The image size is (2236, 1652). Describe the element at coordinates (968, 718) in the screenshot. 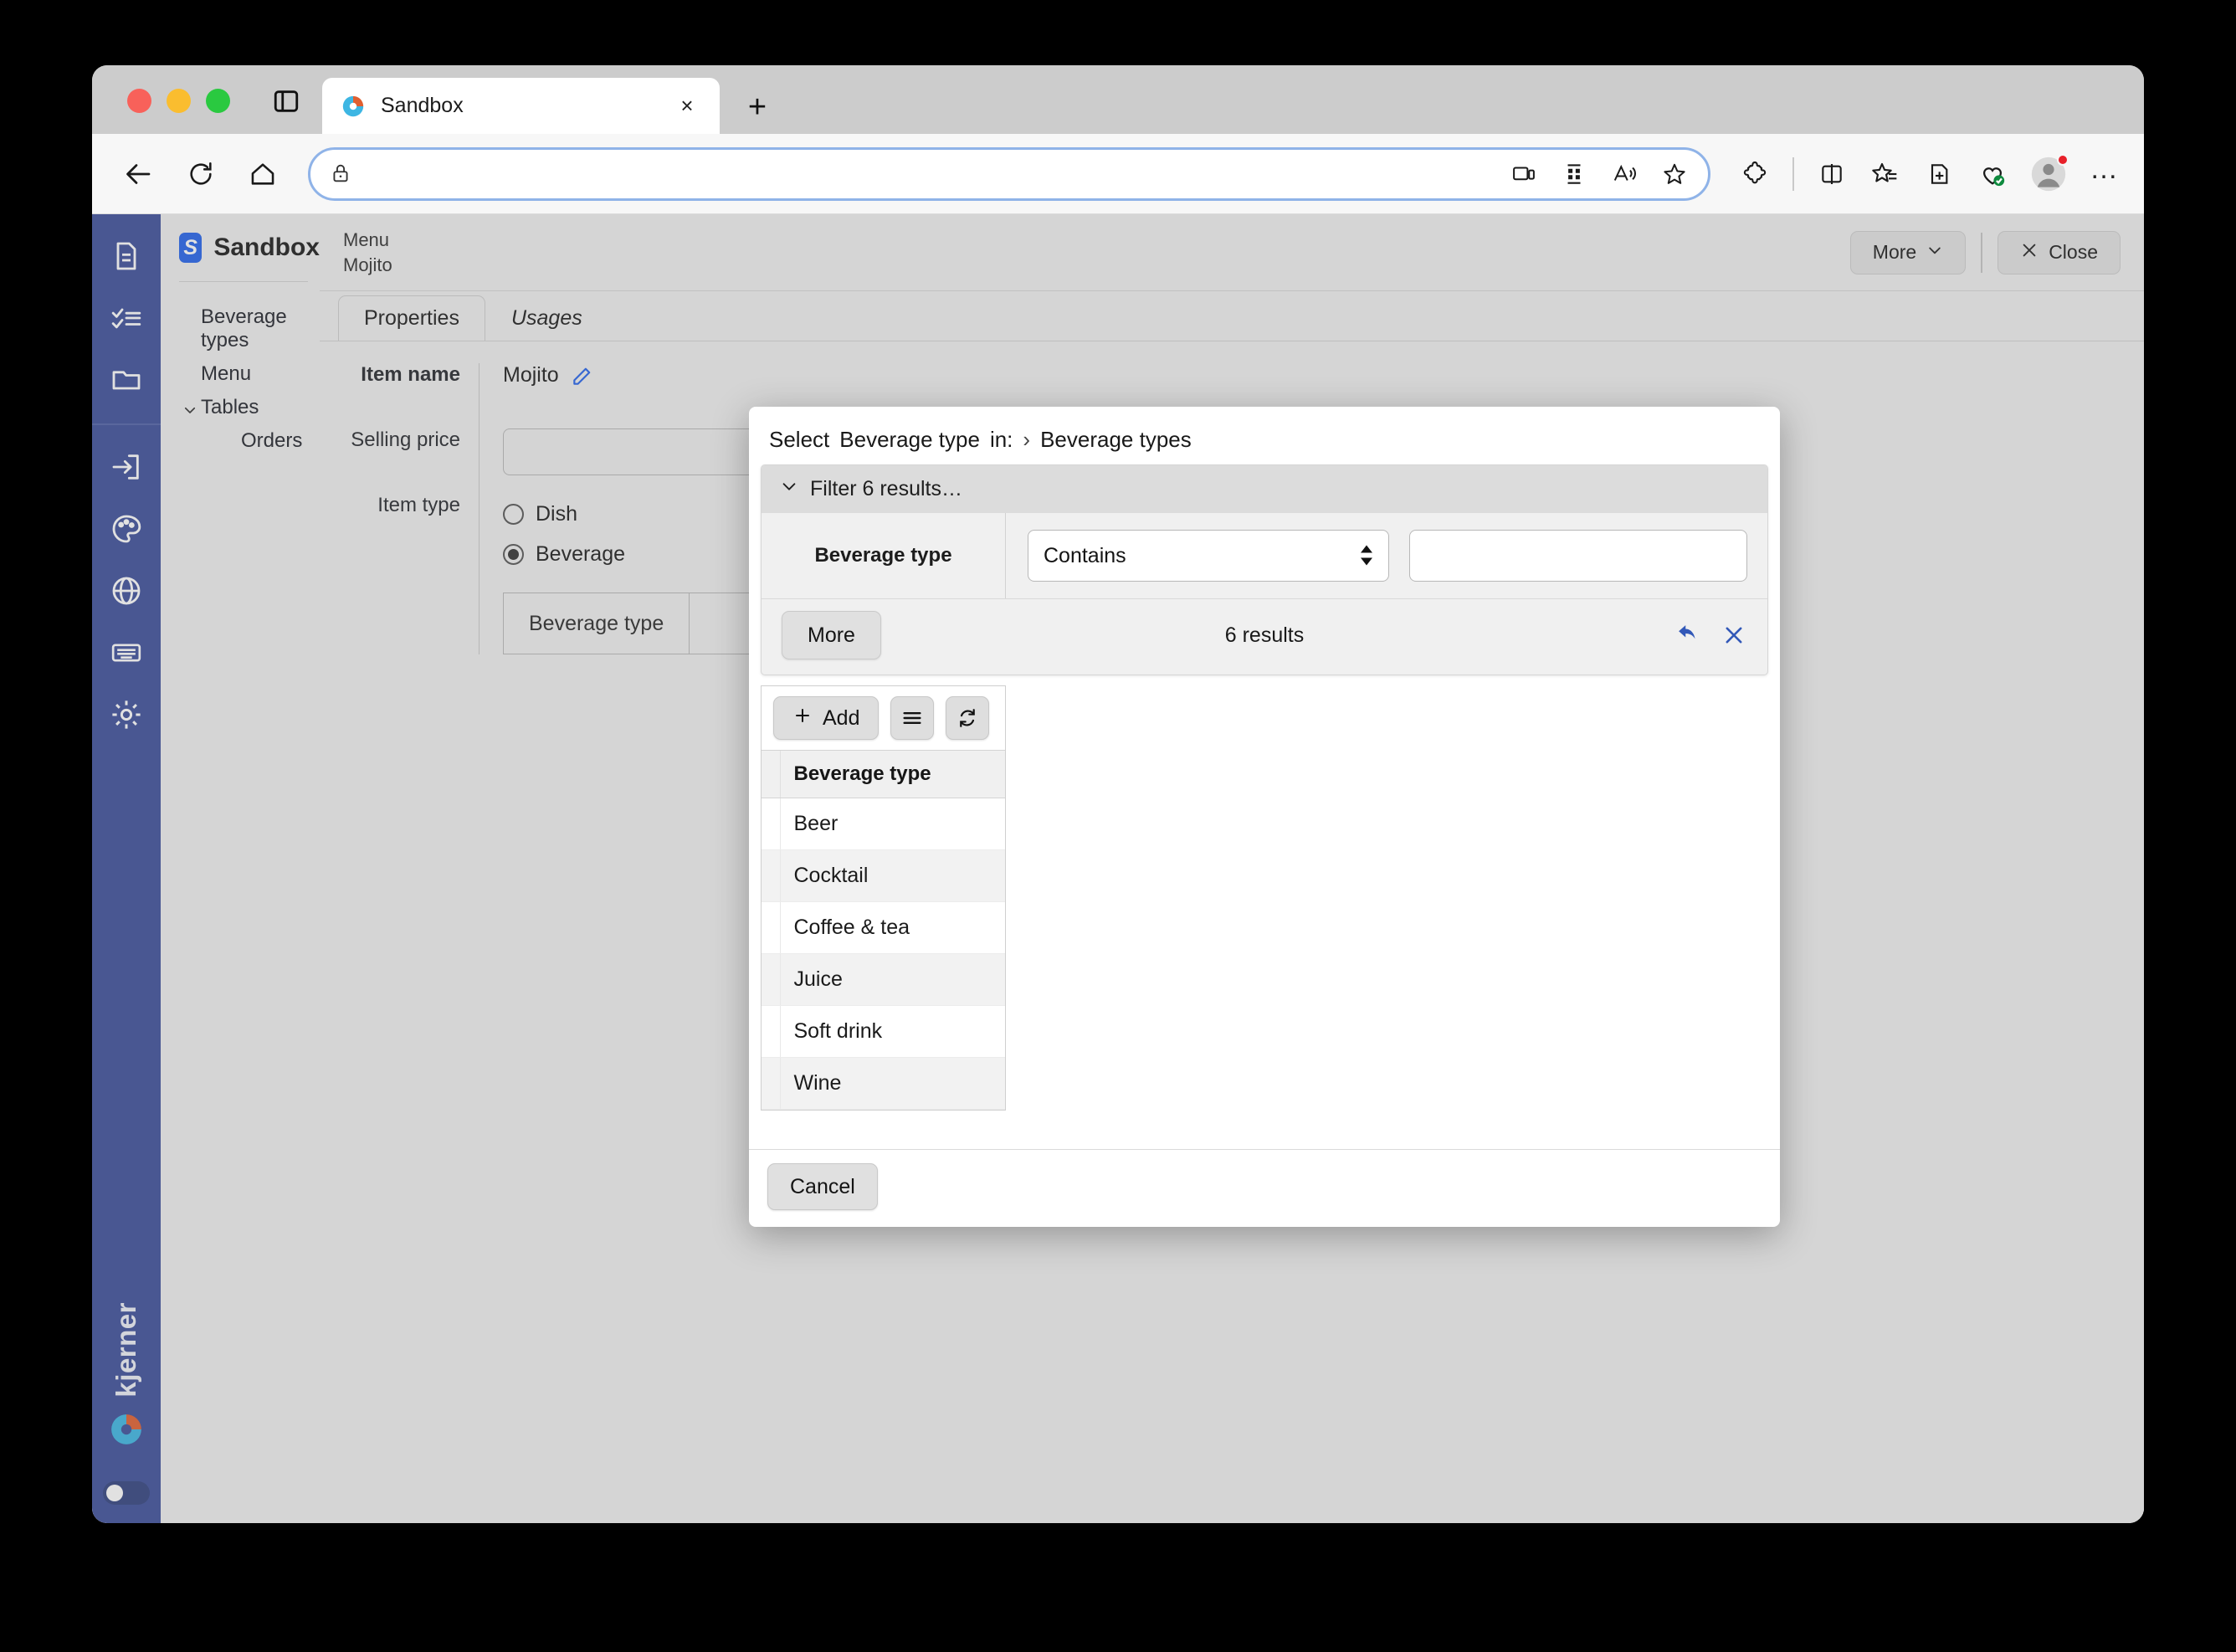

I see `refresh-icon` at that location.